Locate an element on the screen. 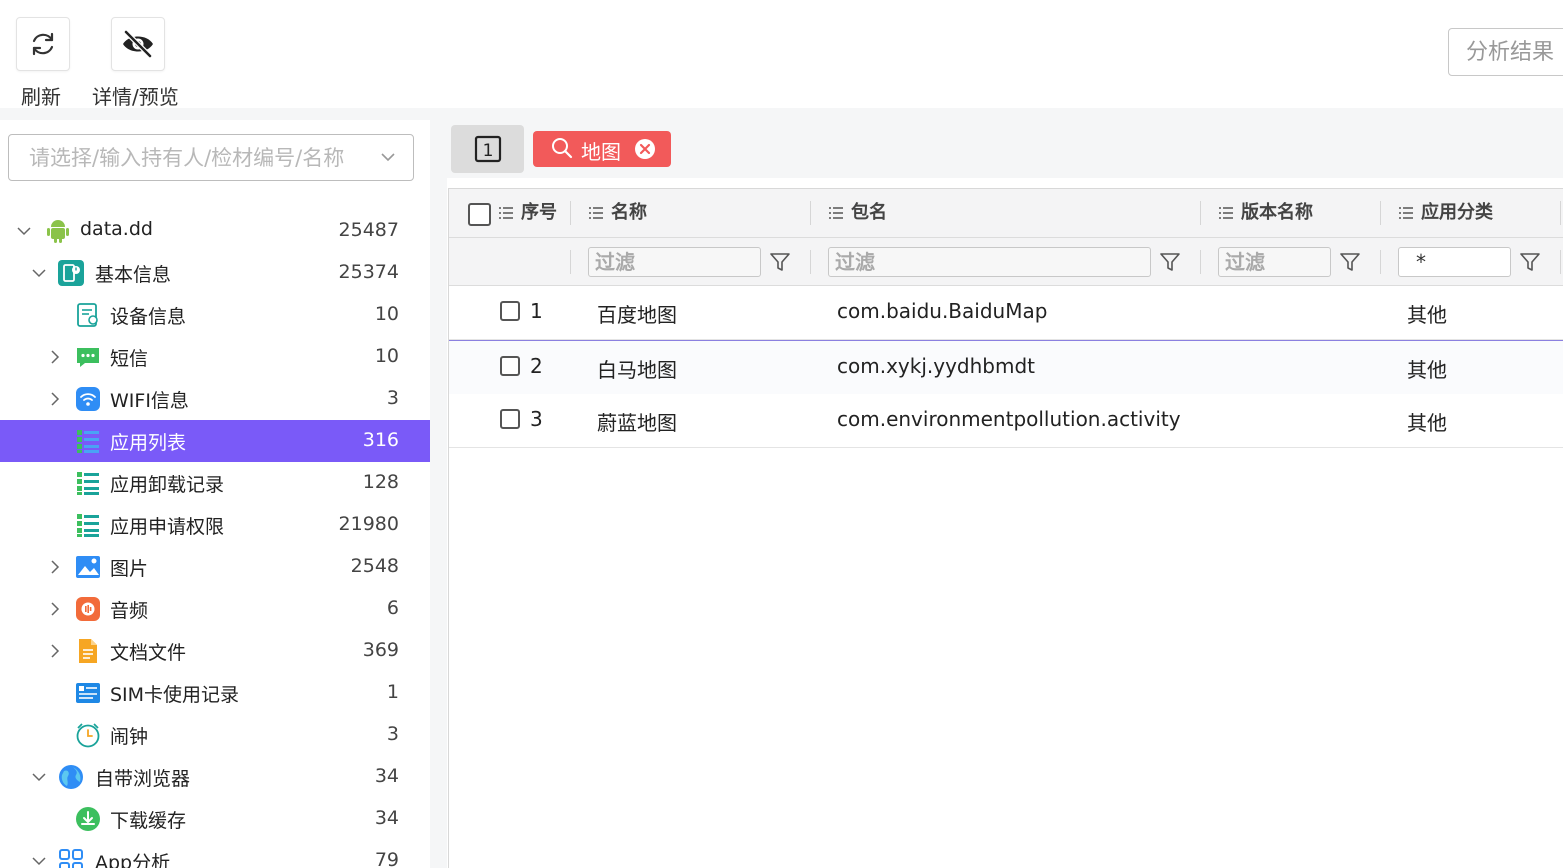 This screenshot has width=1563, height=868. column-header-index: 序号 is located at coordinates (528, 213).